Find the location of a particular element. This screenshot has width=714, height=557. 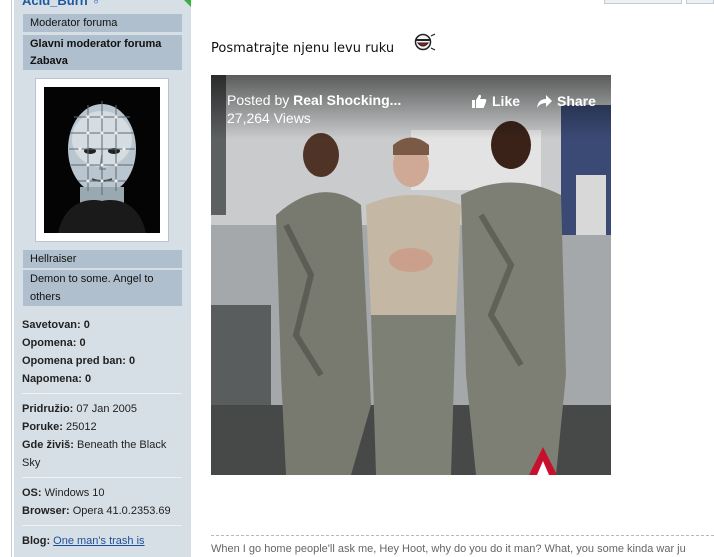

user-subtitle: Demon to some. Angel to others is located at coordinates (102, 288).